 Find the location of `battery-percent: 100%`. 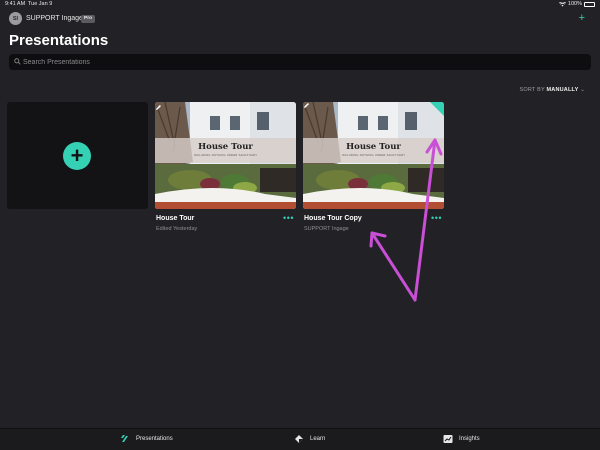

battery-percent: 100% is located at coordinates (574, 4).